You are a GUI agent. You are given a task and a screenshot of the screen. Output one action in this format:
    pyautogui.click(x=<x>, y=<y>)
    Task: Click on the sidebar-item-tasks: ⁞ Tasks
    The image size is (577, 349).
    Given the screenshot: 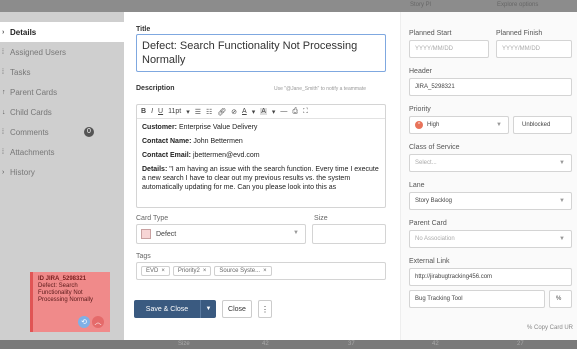 What is the action you would take?
    pyautogui.click(x=62, y=72)
    